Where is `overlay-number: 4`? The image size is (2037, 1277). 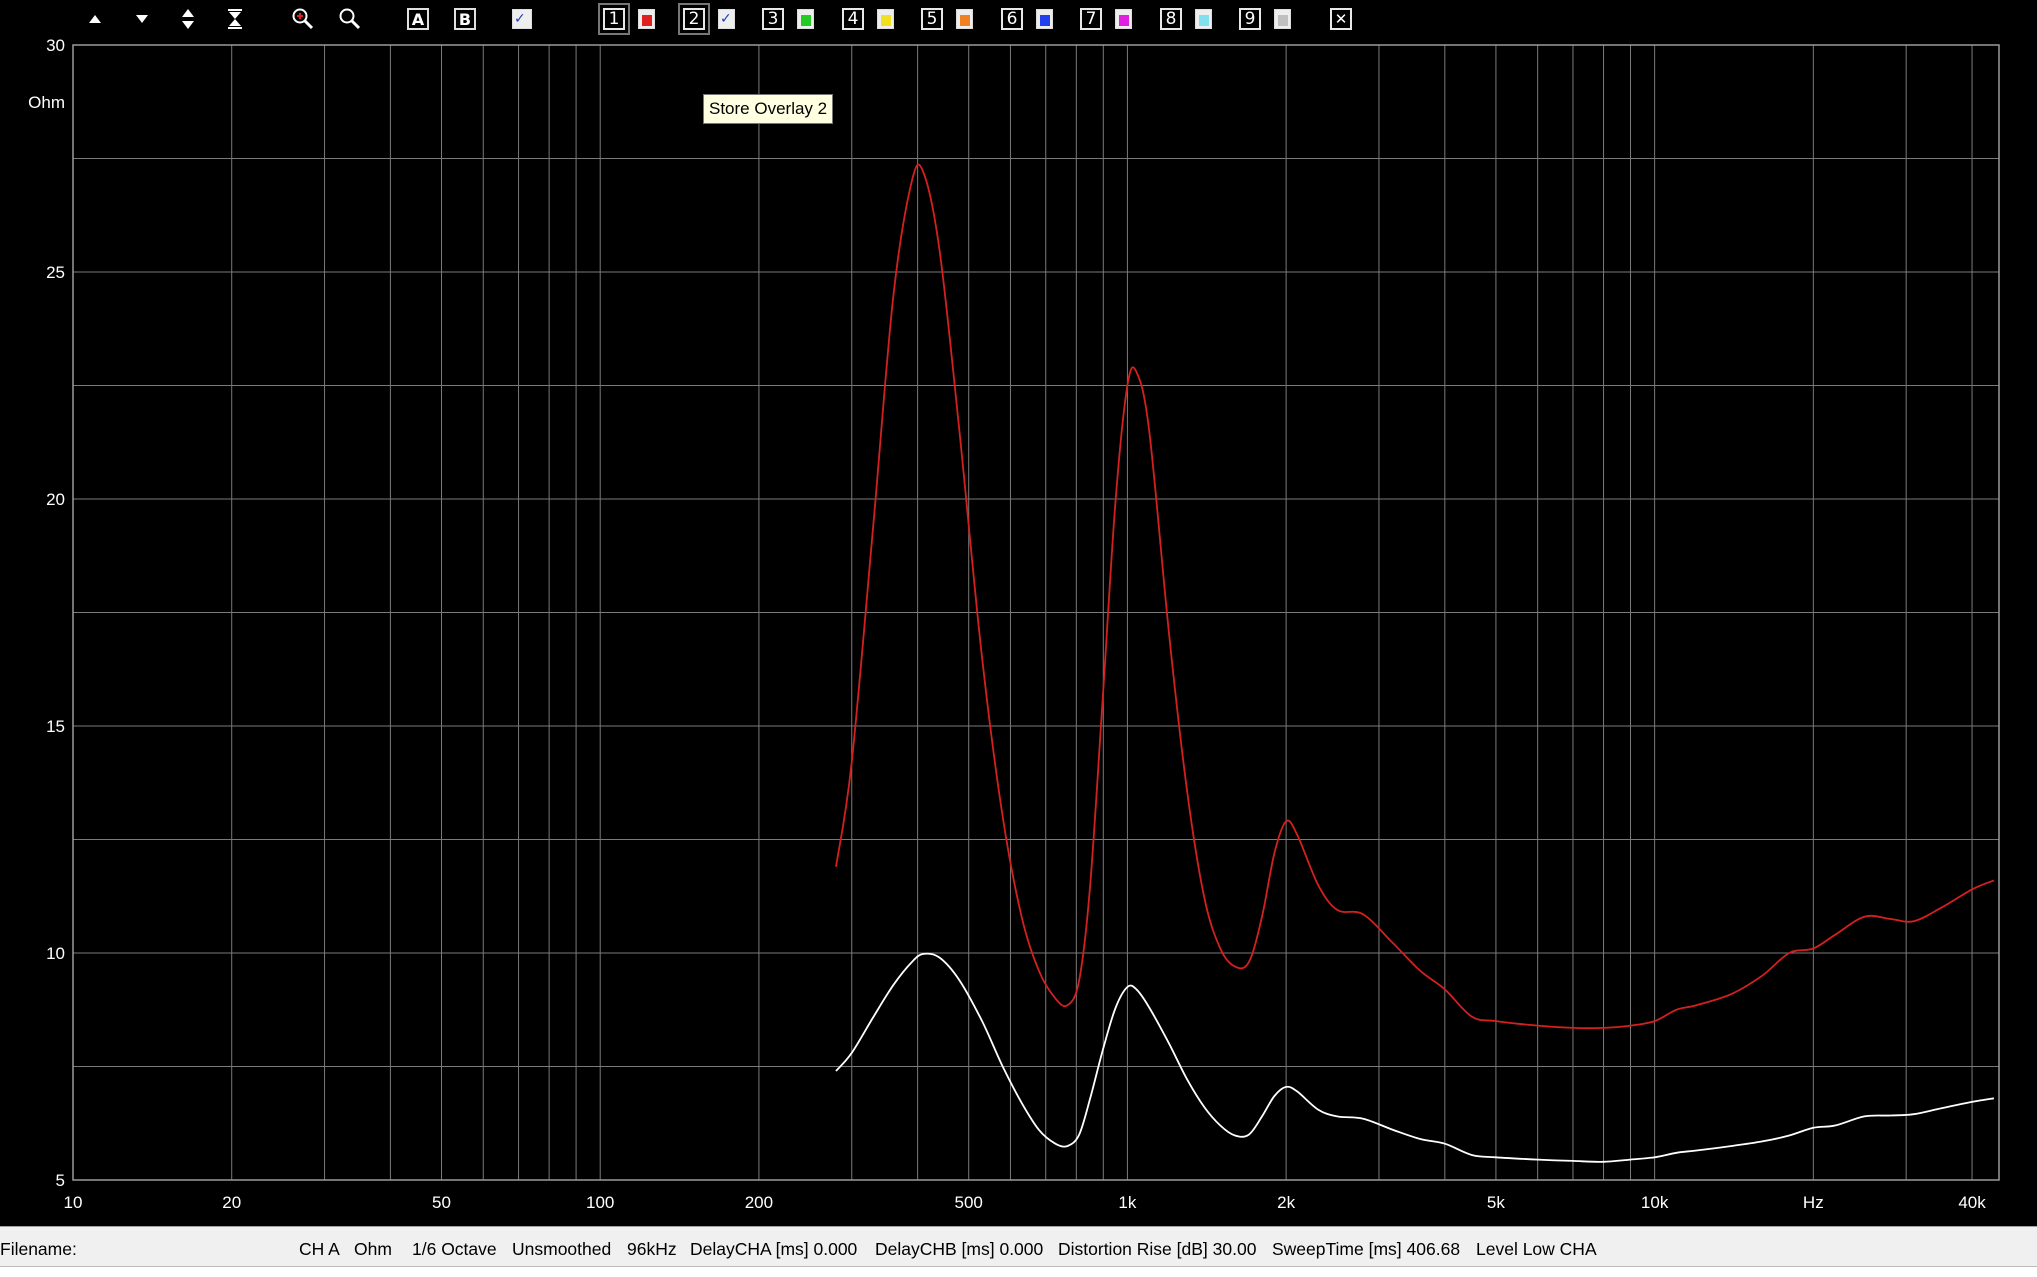
overlay-number: 4 is located at coordinates (853, 19).